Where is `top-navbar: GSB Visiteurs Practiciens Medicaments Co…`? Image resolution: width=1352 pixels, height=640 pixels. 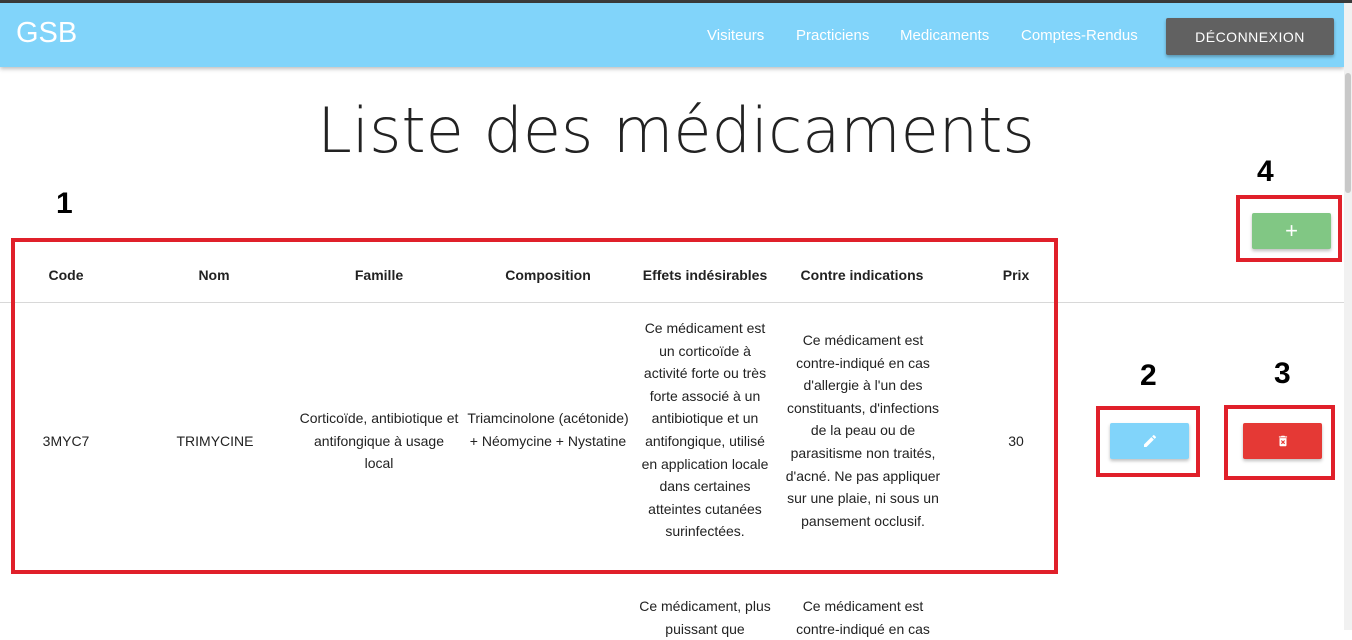 top-navbar: GSB Visiteurs Practiciens Medicaments Co… is located at coordinates (672, 35).